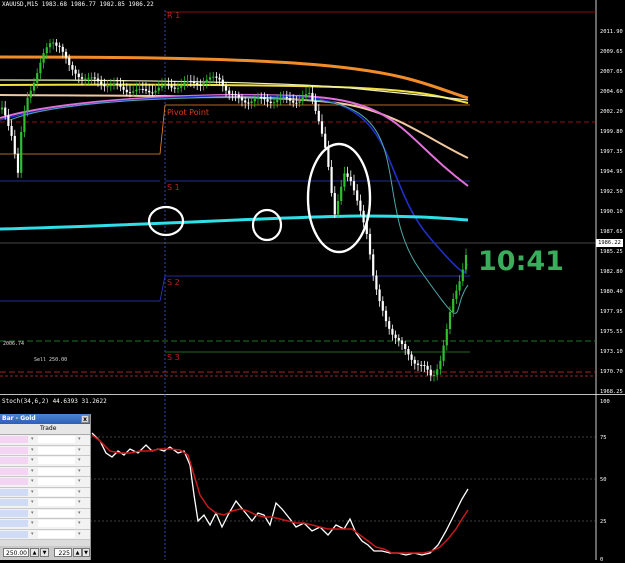 The height and width of the screenshot is (563, 625). I want to click on price-tick-label: 1982.80, so click(611, 272).